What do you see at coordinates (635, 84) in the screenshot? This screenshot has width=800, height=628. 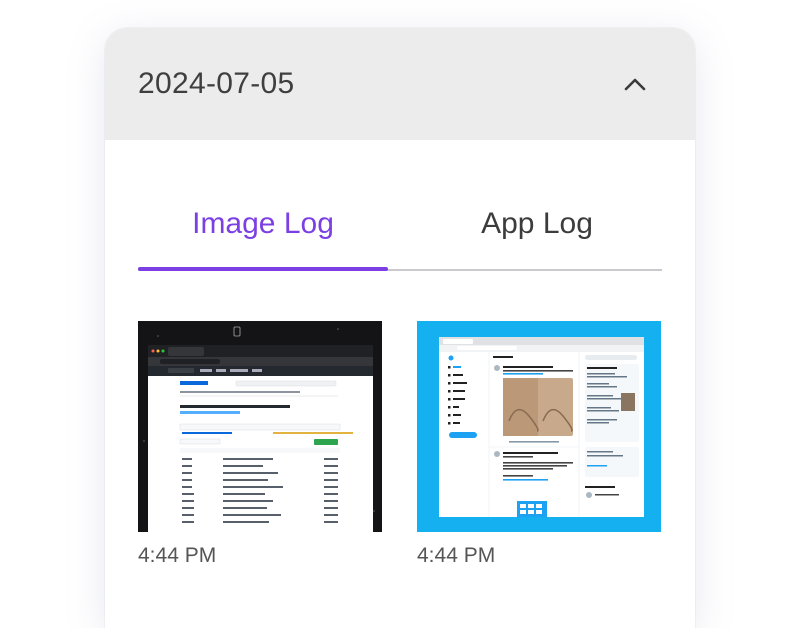 I see `chevron-up-icon` at bounding box center [635, 84].